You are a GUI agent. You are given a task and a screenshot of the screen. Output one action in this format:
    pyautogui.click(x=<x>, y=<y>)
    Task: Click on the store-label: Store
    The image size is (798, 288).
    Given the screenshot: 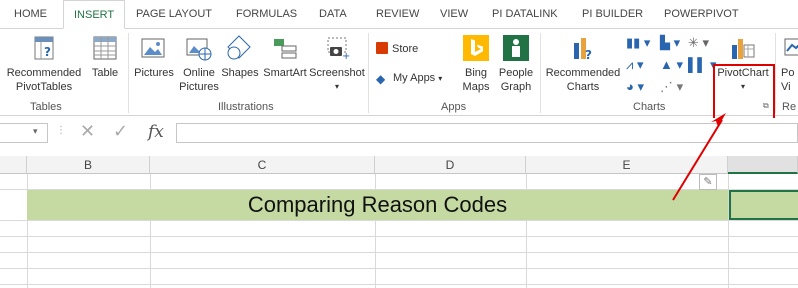 What is the action you would take?
    pyautogui.click(x=405, y=49)
    